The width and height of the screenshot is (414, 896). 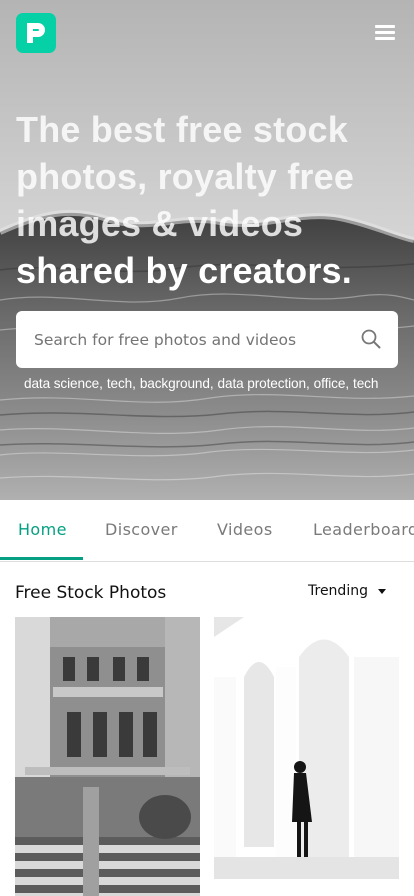 I want to click on search-box, so click(x=207, y=339).